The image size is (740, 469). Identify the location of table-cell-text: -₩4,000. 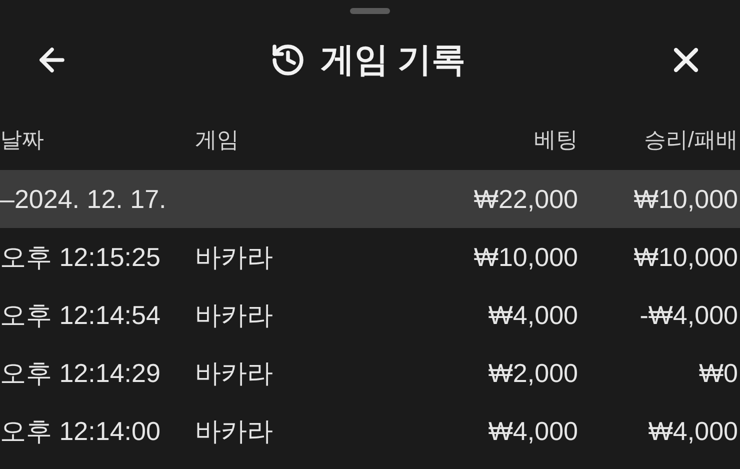
(689, 315).